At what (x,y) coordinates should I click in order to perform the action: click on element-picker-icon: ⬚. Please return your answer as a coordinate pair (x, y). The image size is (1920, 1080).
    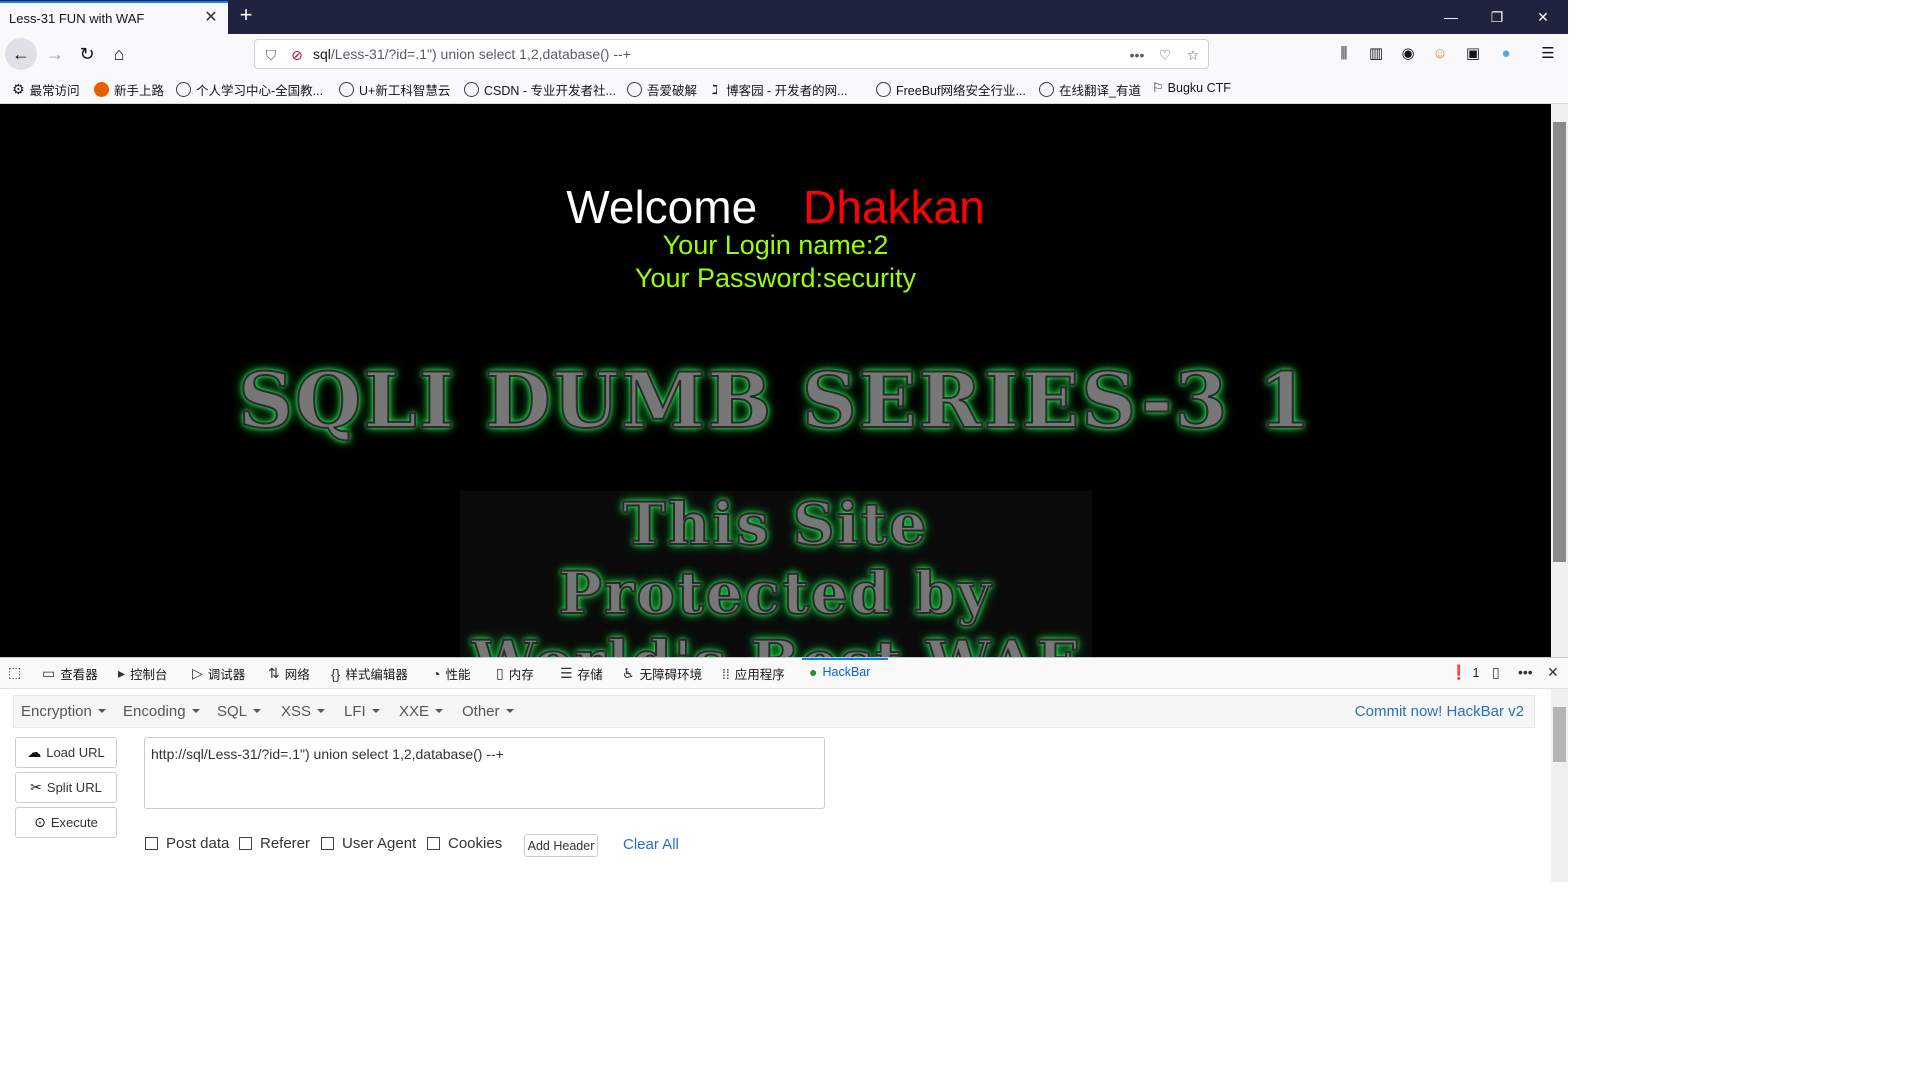
    Looking at the image, I should click on (17, 672).